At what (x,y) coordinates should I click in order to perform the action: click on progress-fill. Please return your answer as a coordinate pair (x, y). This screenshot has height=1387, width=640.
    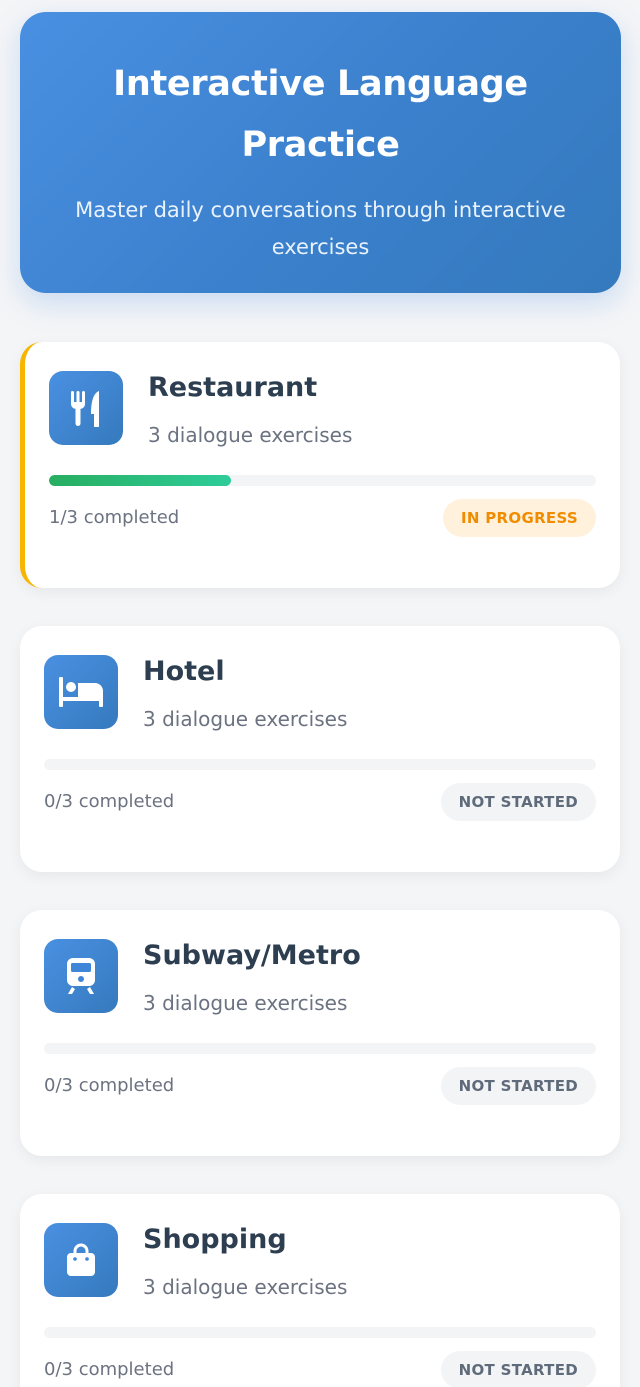
    Looking at the image, I should click on (140, 480).